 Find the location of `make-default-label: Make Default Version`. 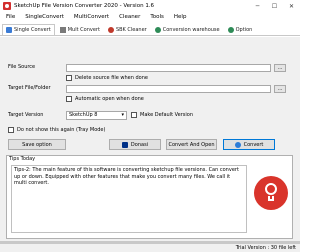

make-default-label: Make Default Version is located at coordinates (167, 115).